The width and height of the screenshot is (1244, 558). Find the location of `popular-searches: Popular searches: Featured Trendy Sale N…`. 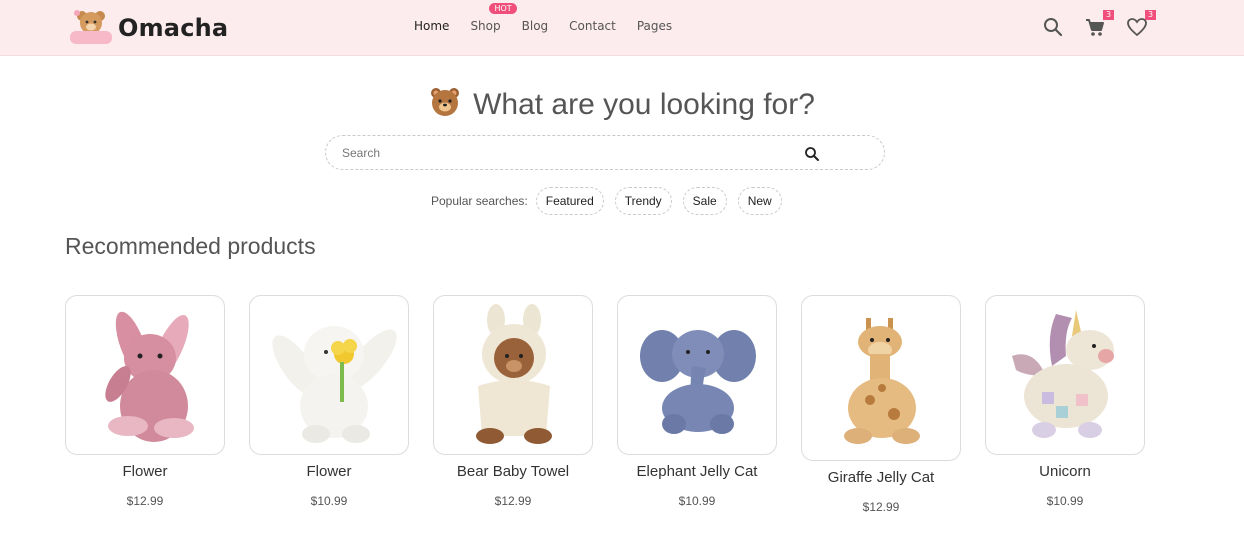

popular-searches: Popular searches: Featured Trendy Sale N… is located at coordinates (612, 201).